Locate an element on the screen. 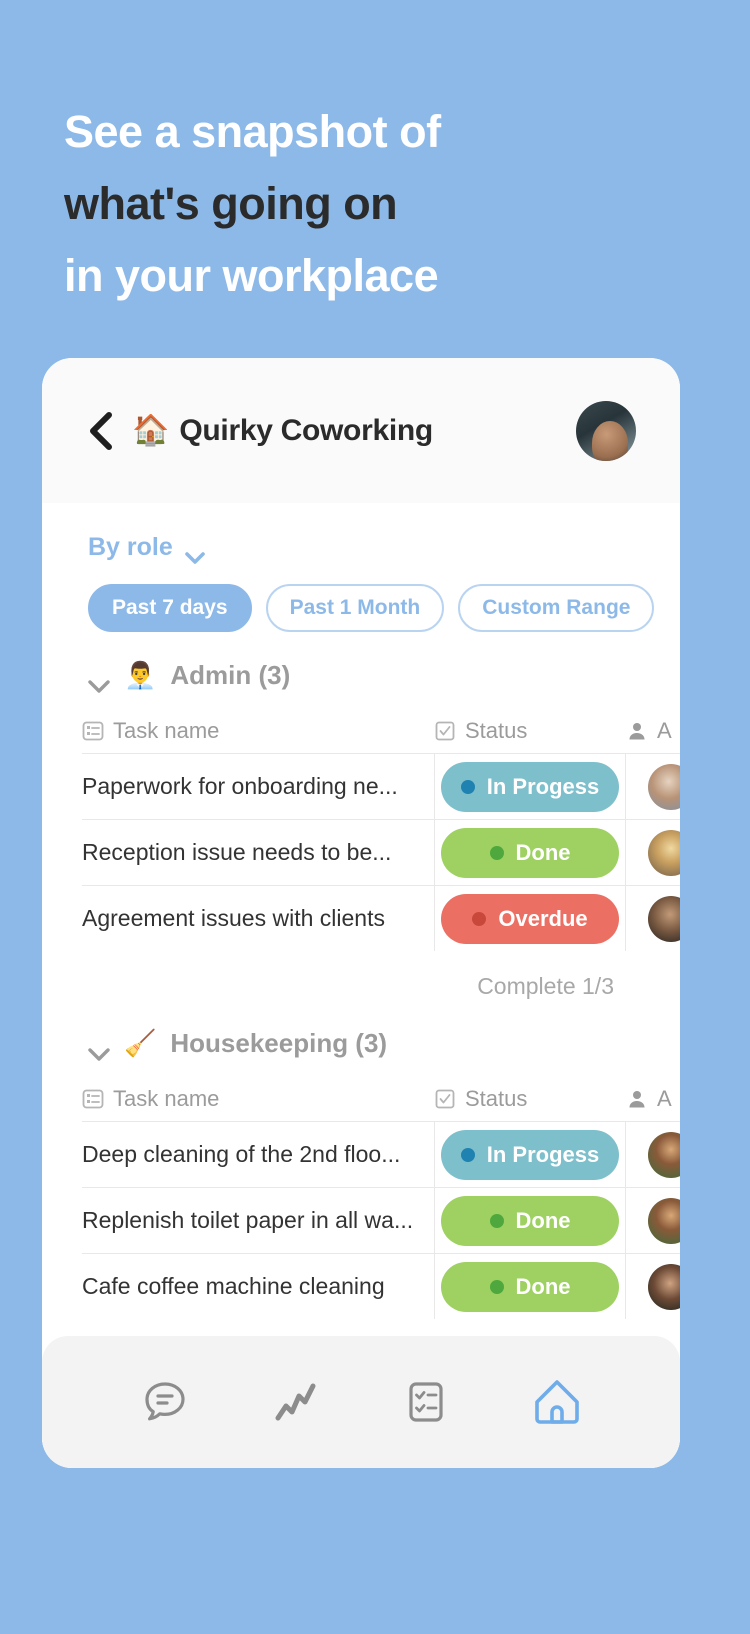 The width and height of the screenshot is (750, 1634). date-range-filters: Past 7 days Past 1 Month Custom Range is located at coordinates (384, 608).